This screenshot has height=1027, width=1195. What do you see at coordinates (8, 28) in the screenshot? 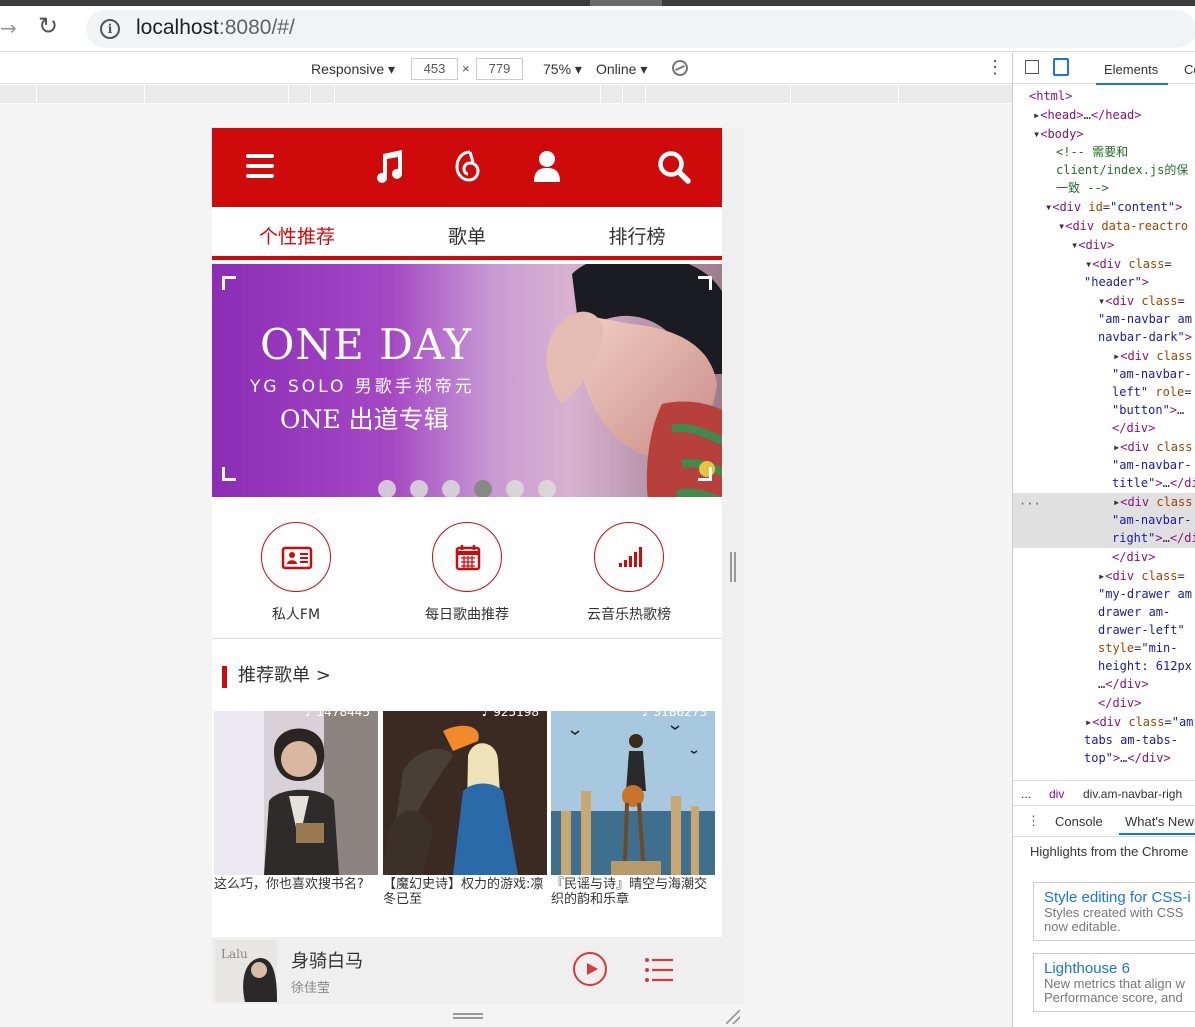
I see `forward-arrow-icon: →` at bounding box center [8, 28].